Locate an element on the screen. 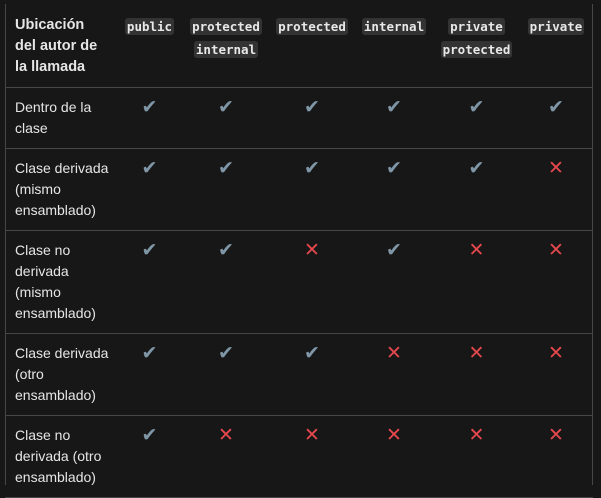  column-header-private-protected-code-1: private is located at coordinates (476, 26).